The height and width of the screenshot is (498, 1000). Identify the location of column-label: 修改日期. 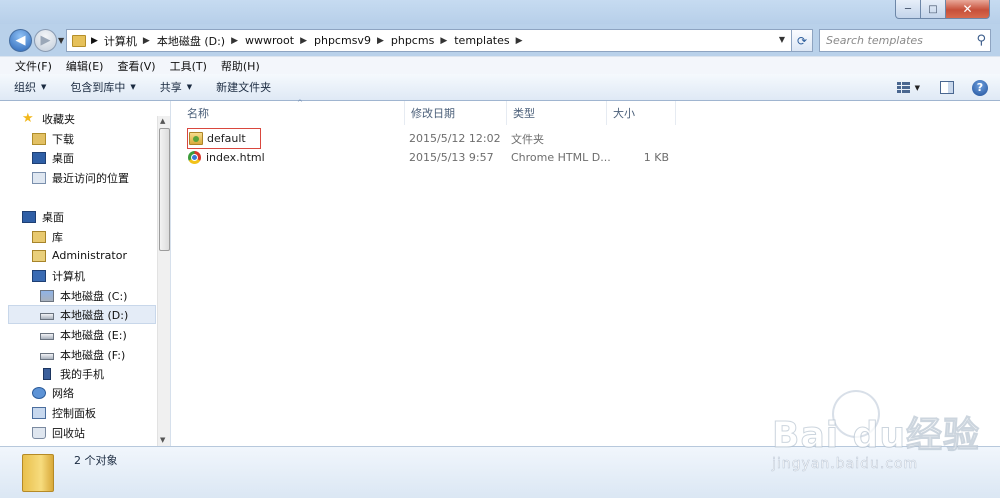
(433, 113).